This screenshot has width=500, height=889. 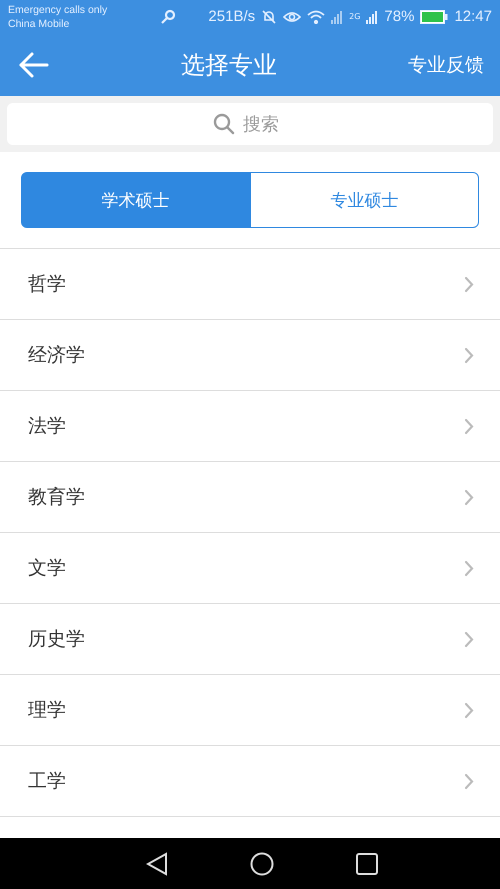 I want to click on major-name: 文学, so click(x=47, y=568).